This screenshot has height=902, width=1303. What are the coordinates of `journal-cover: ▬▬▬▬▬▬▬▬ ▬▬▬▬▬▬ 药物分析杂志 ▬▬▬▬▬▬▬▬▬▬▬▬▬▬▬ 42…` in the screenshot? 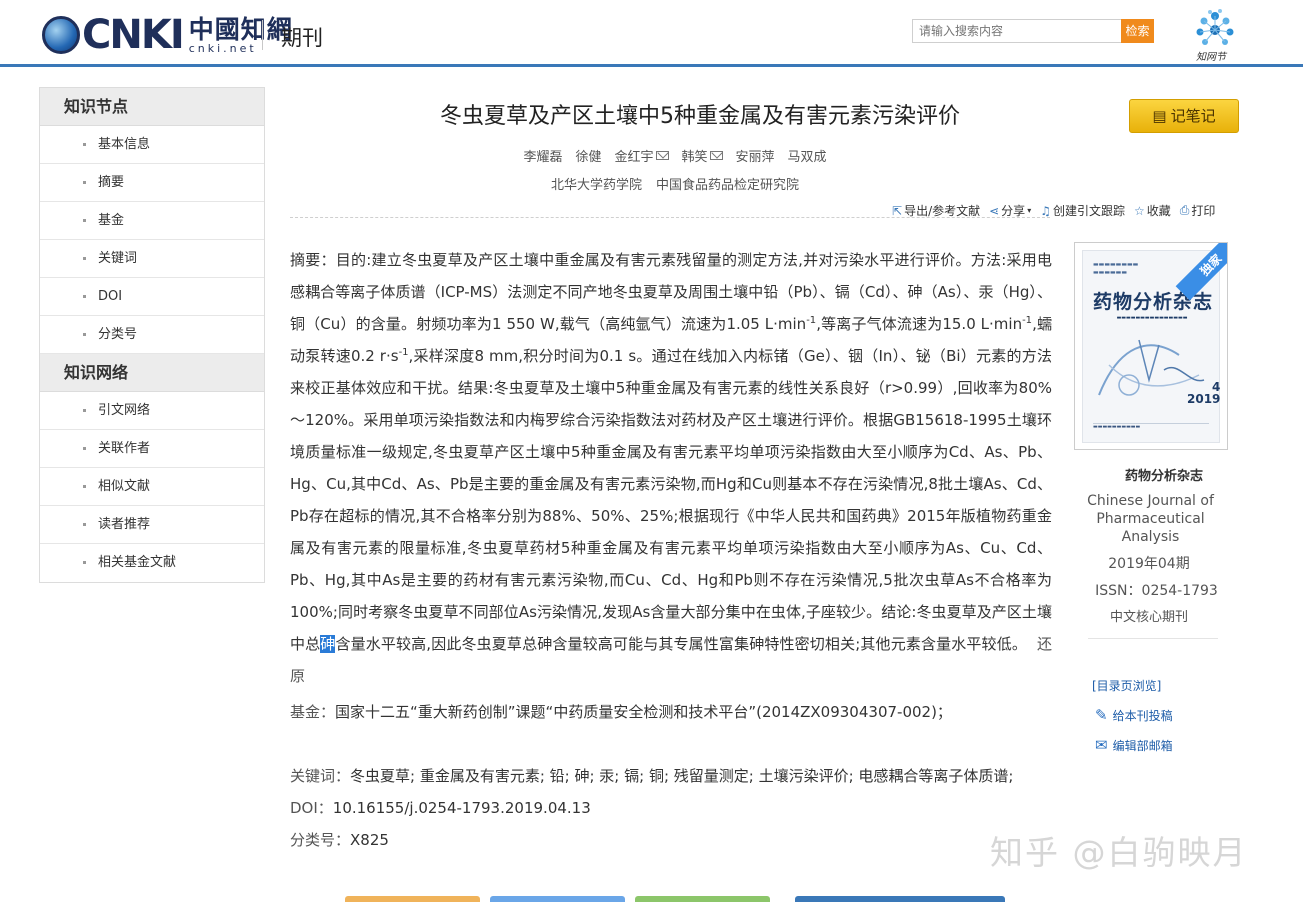 It's located at (1151, 346).